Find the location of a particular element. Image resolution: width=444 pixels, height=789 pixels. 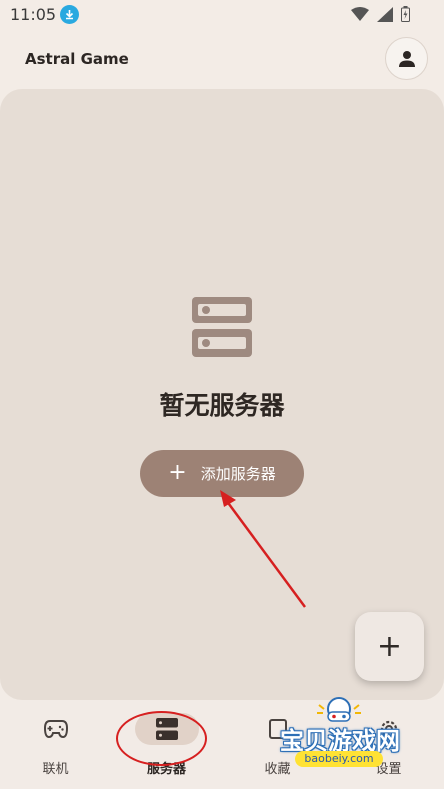

status-bar: 11:05 is located at coordinates (222, 15).